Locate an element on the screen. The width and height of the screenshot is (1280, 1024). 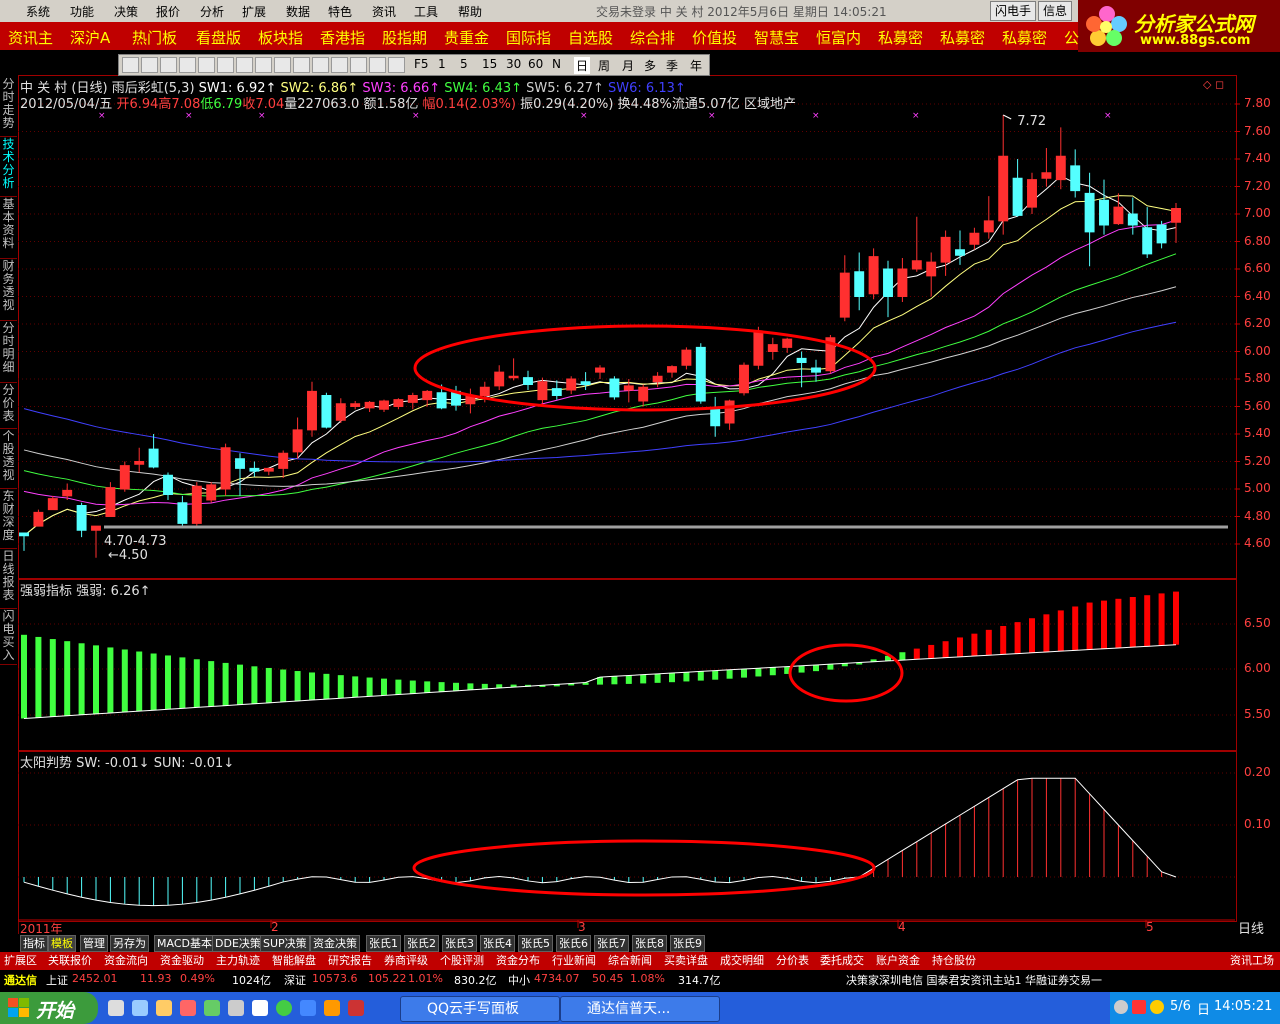
period-button: 30 is located at coordinates (513, 64).